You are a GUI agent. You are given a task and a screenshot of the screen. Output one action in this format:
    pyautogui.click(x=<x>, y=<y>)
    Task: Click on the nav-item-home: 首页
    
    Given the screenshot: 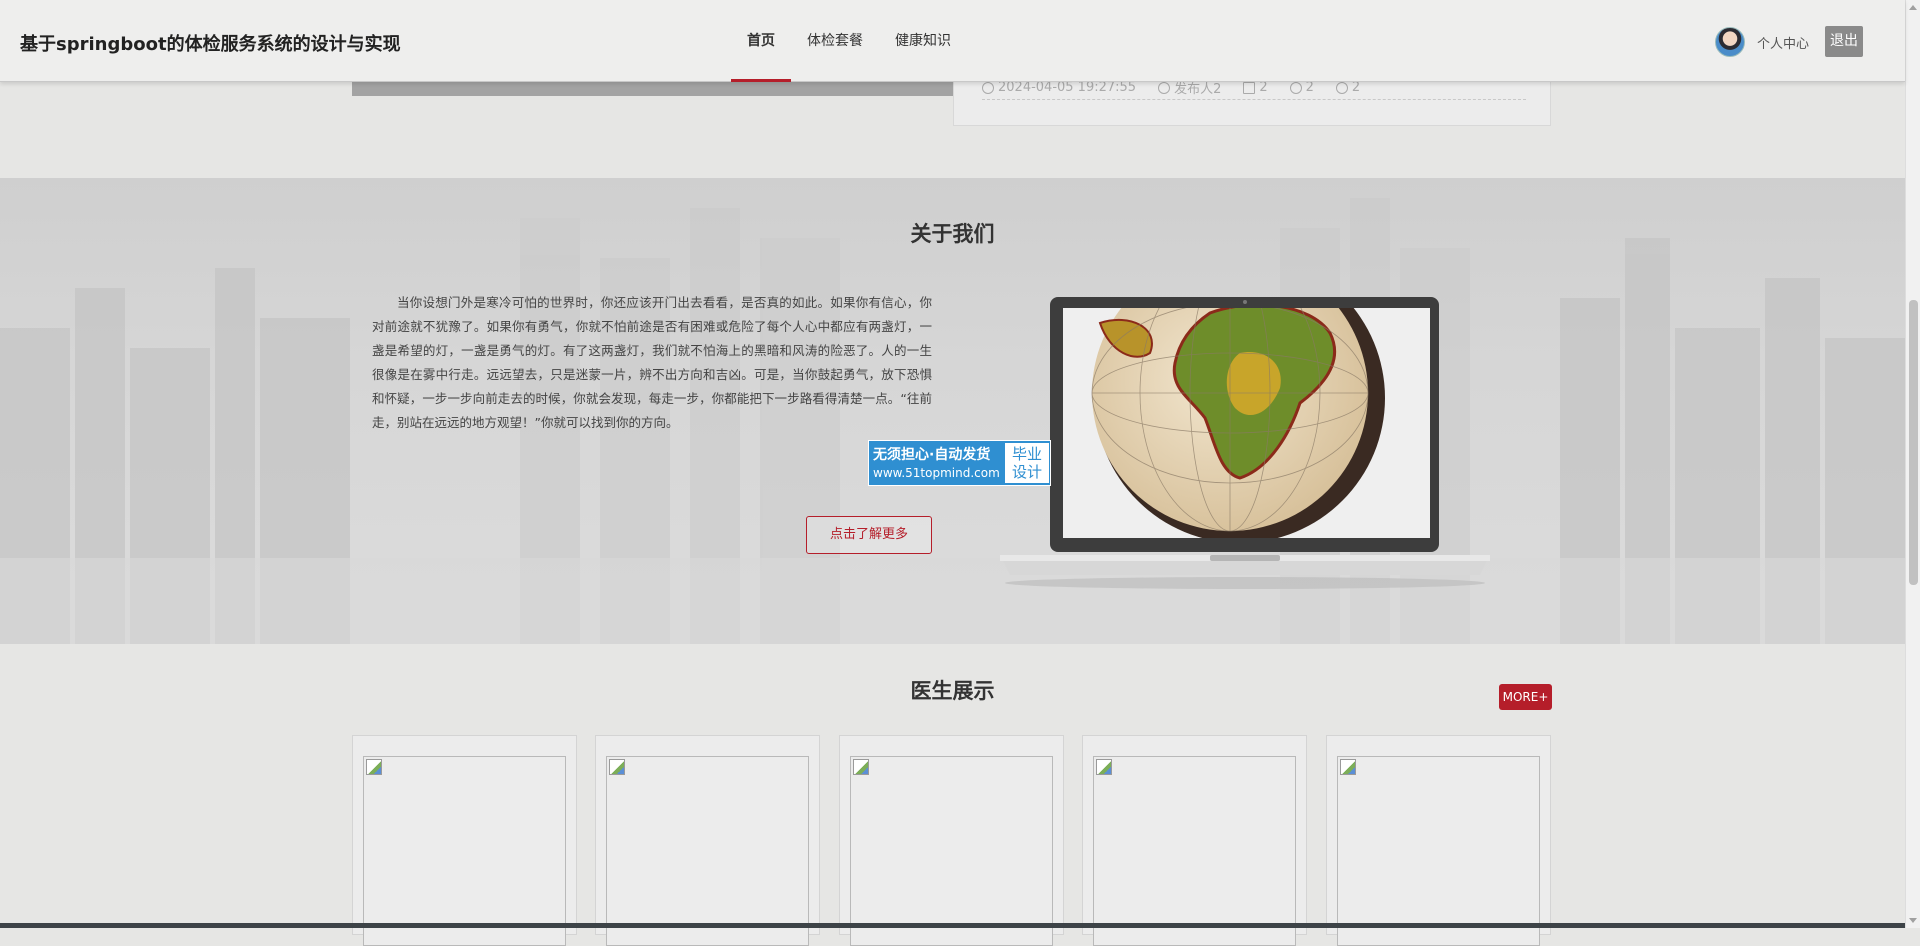 What is the action you would take?
    pyautogui.click(x=761, y=41)
    